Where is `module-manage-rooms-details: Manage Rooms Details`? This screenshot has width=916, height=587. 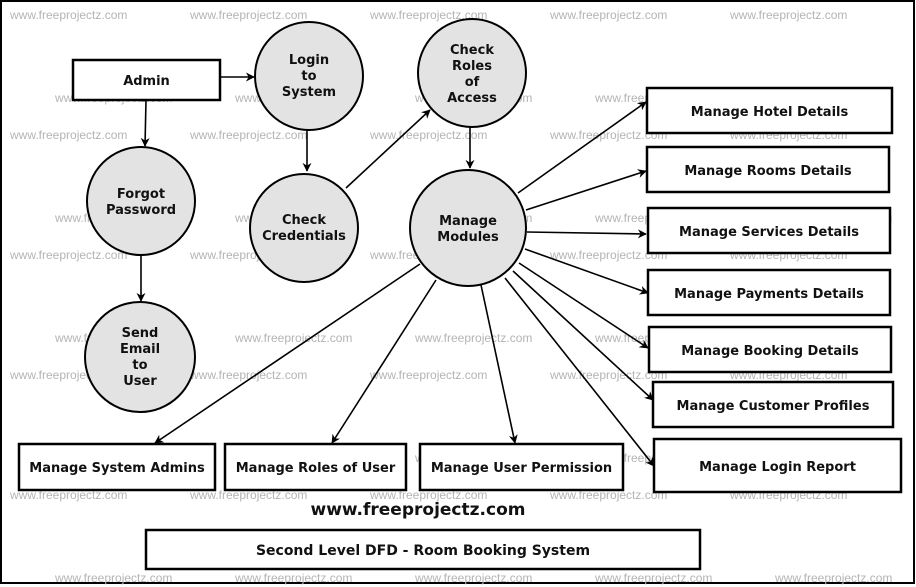
module-manage-rooms-details: Manage Rooms Details is located at coordinates (768, 169).